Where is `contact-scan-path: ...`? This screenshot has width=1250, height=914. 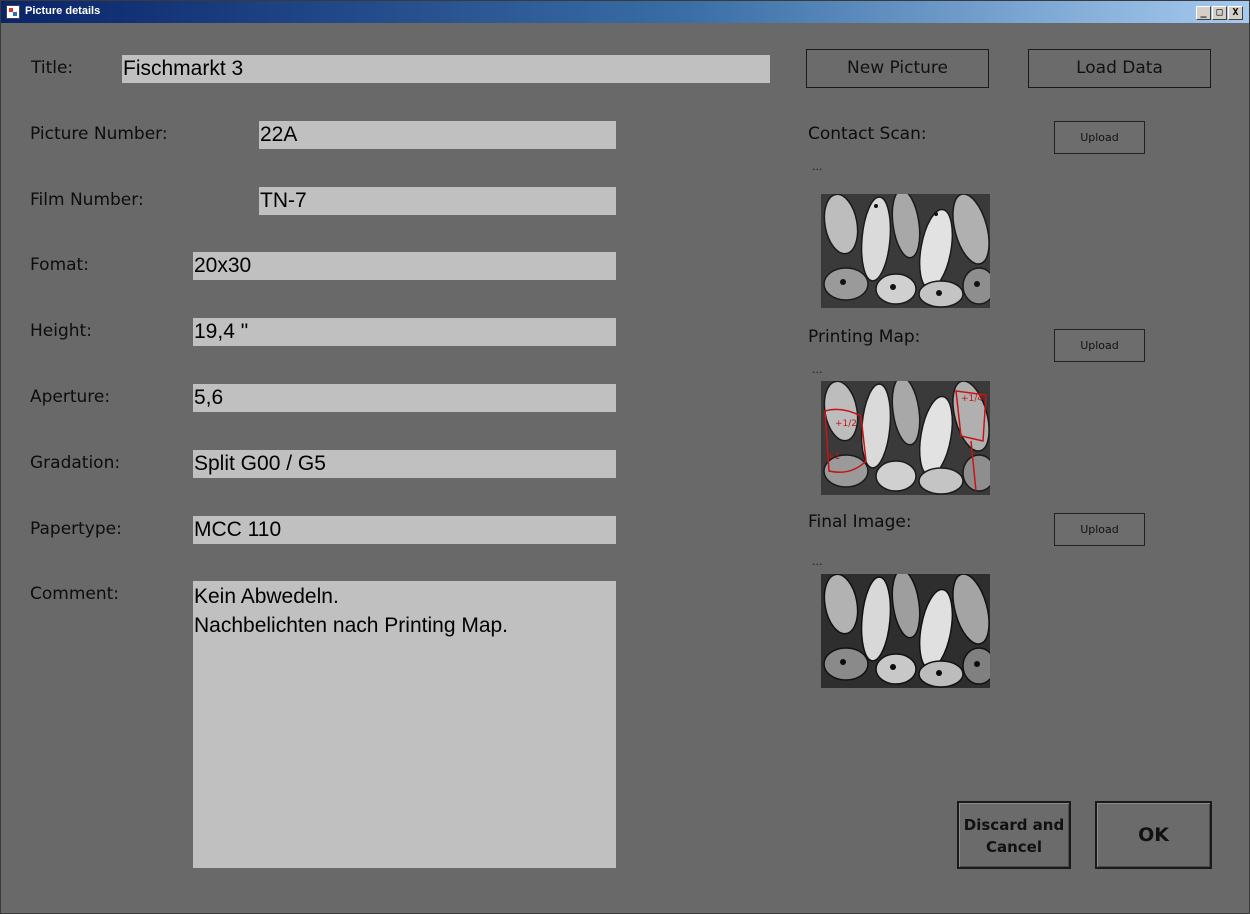 contact-scan-path: ... is located at coordinates (817, 166).